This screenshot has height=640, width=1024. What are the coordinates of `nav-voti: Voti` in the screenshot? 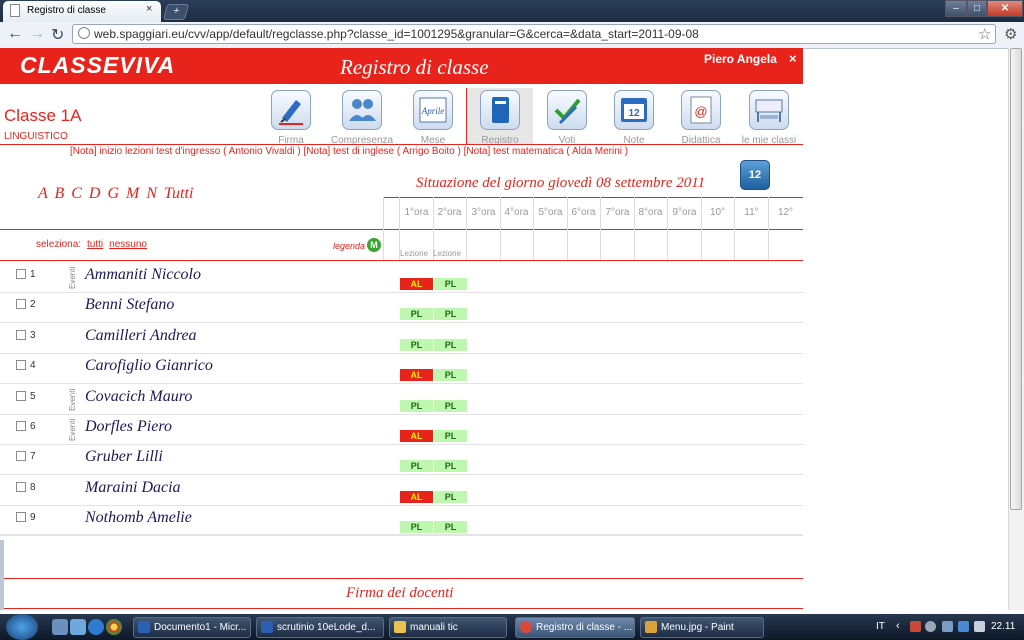 It's located at (567, 117).